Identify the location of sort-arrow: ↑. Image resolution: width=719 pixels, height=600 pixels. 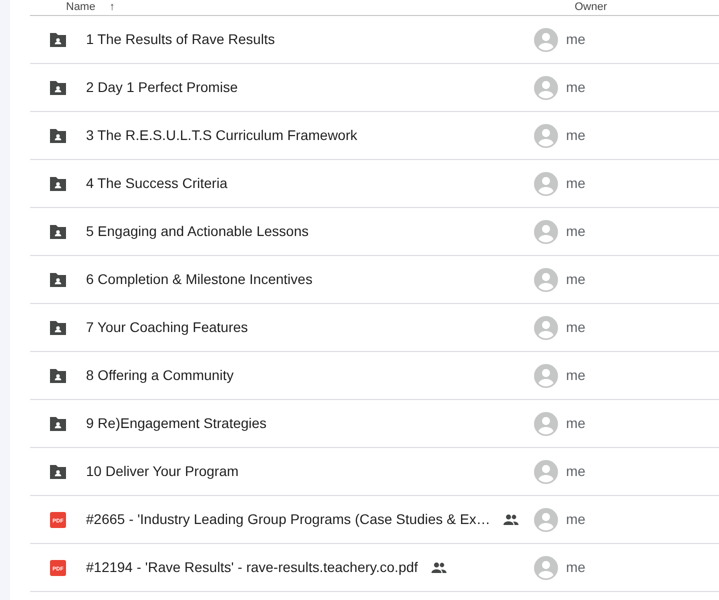
(112, 7).